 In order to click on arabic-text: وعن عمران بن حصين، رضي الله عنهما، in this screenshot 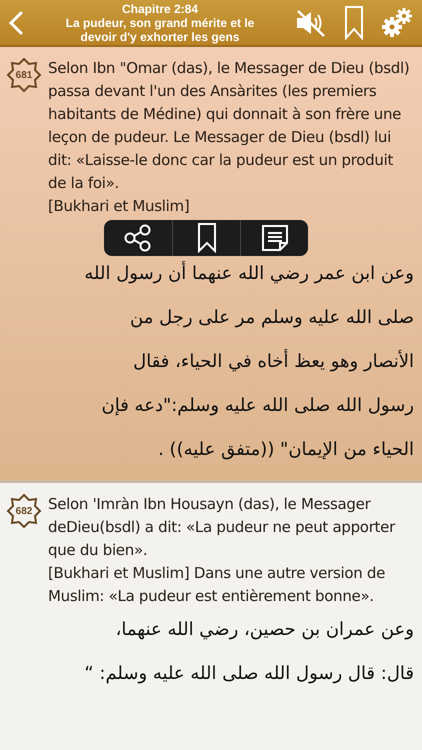, I will do `click(264, 630)`.